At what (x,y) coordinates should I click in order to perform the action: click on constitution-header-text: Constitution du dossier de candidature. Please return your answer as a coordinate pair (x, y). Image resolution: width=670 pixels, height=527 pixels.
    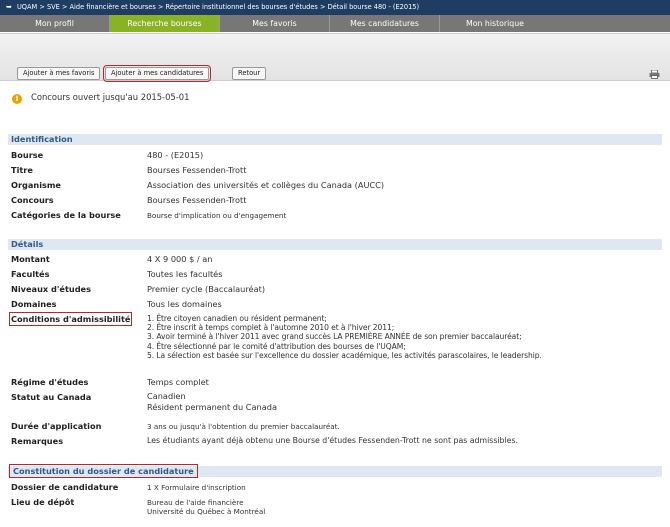
    Looking at the image, I should click on (103, 471).